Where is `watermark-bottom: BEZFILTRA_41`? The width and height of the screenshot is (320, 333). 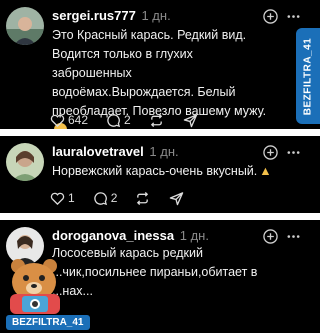 watermark-bottom: BEZFILTRA_41 is located at coordinates (48, 322).